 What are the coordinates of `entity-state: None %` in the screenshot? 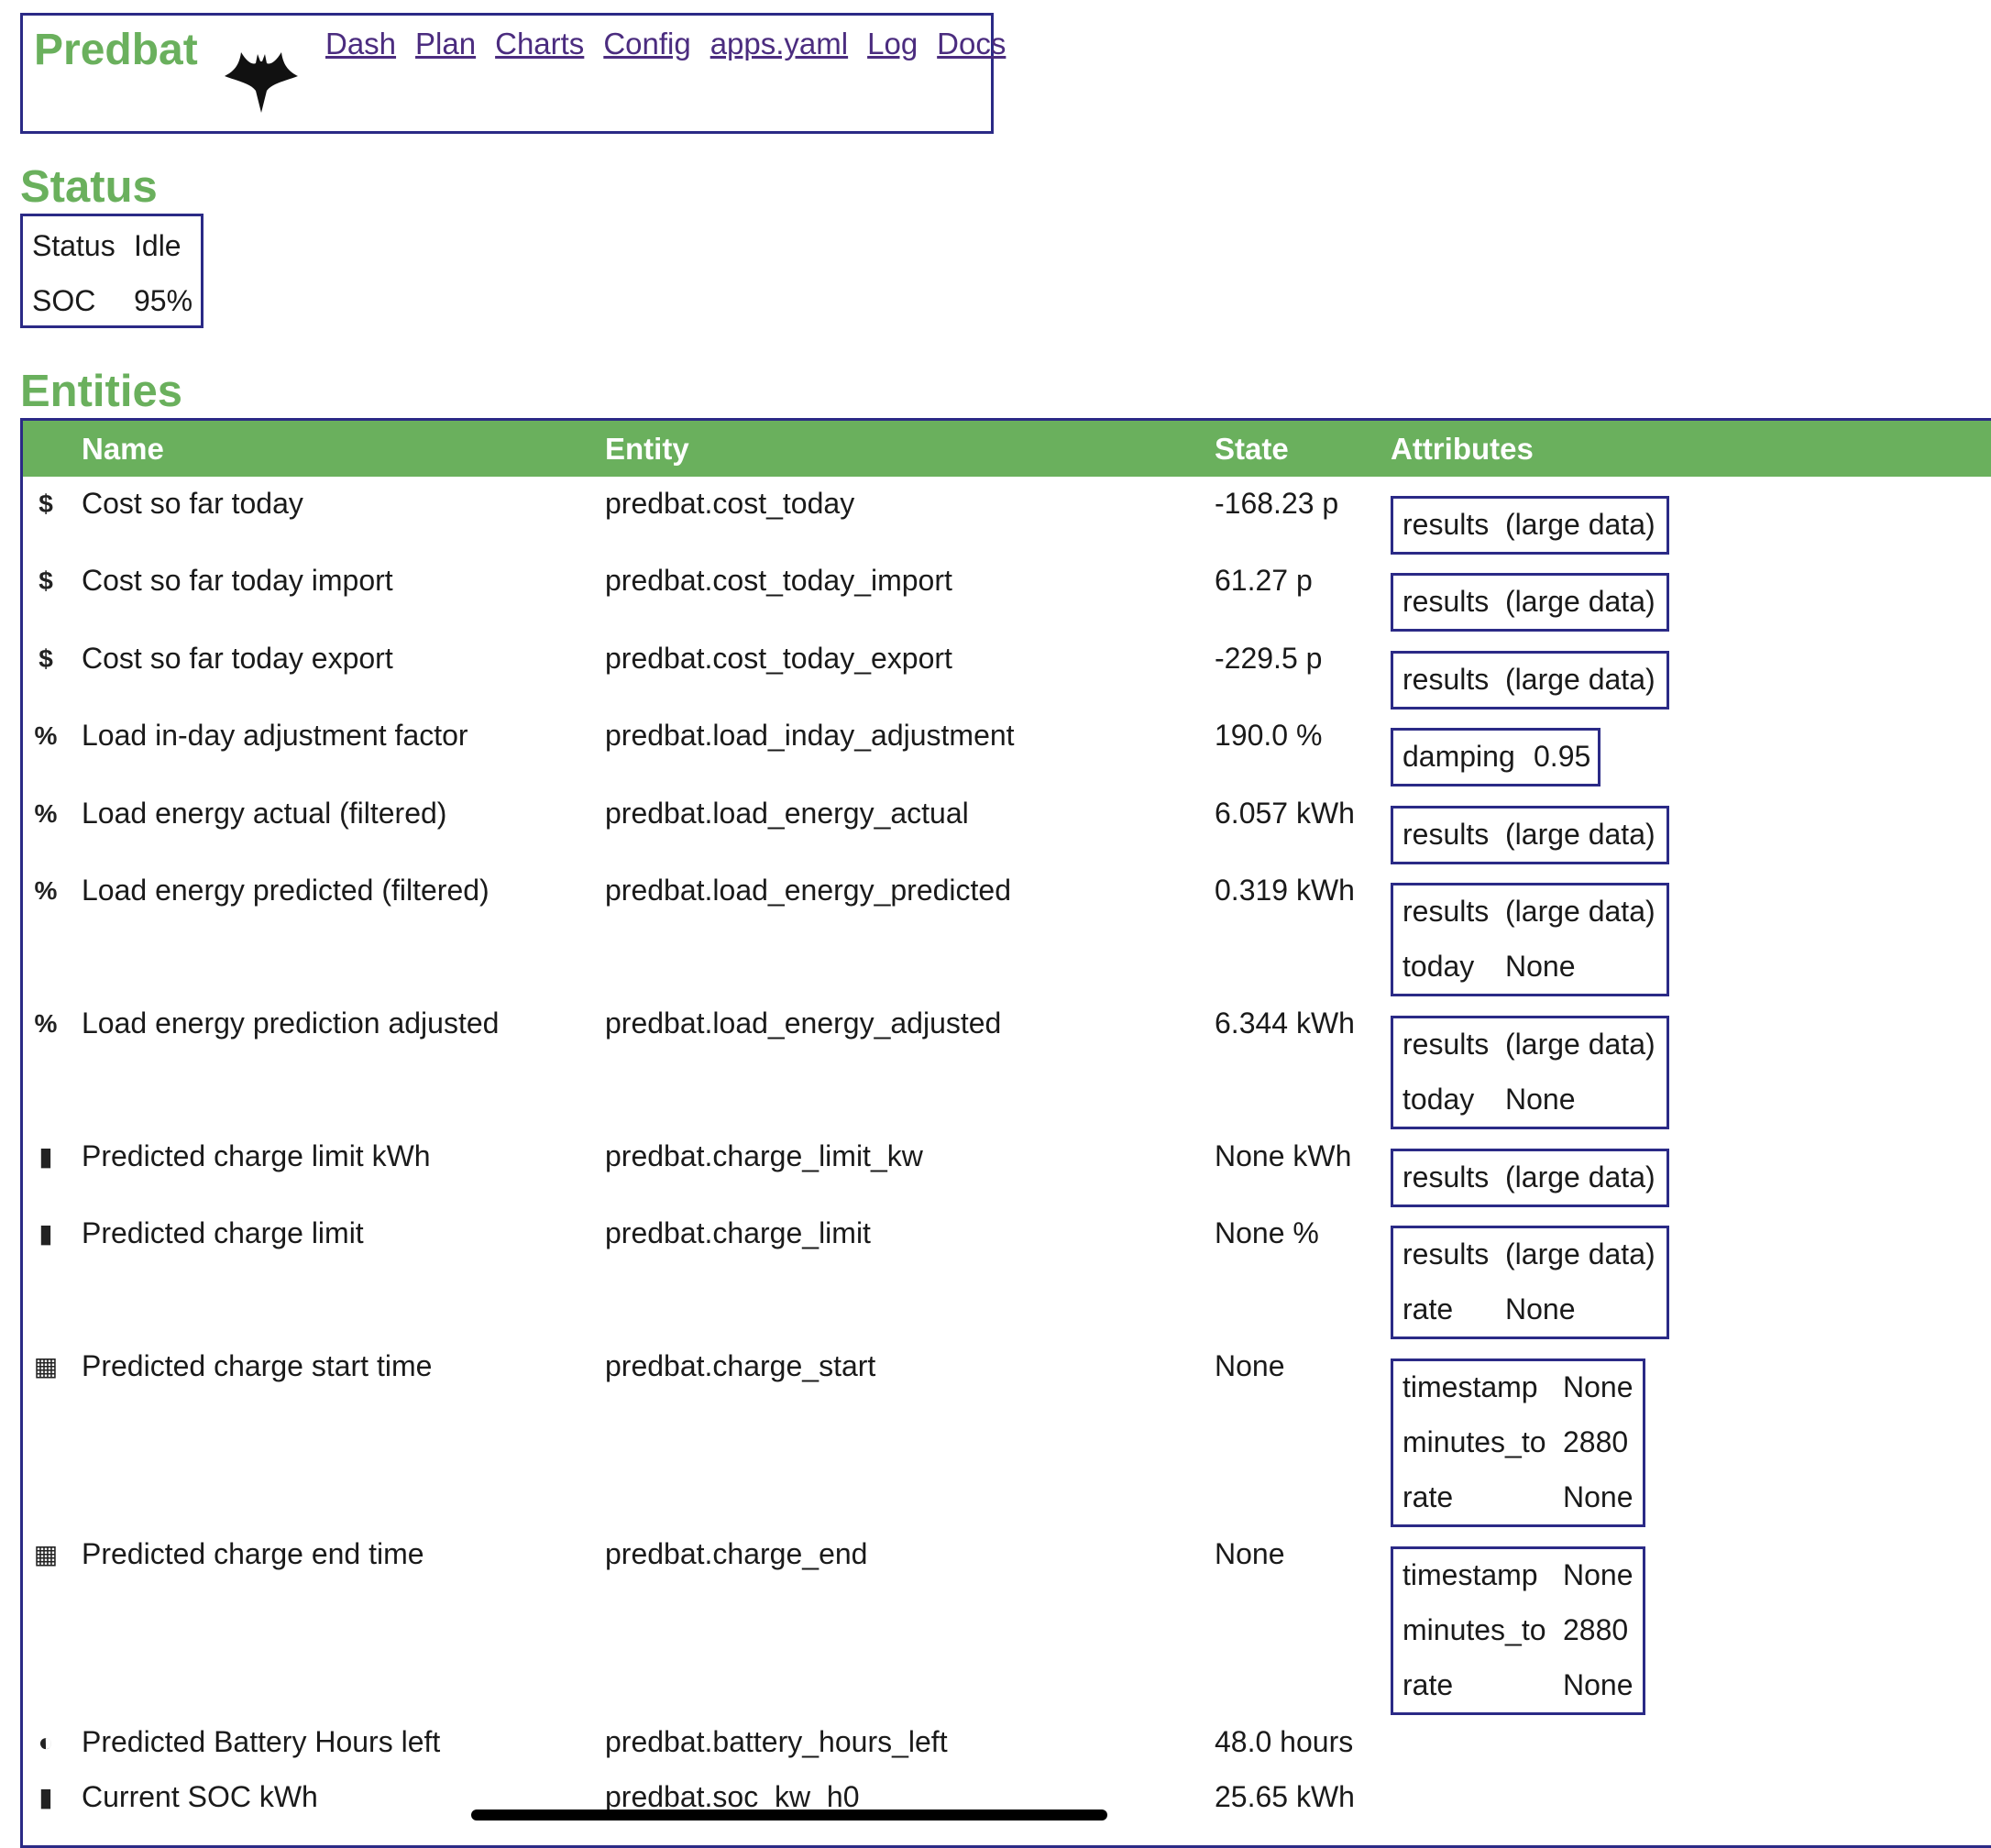 It's located at (1267, 1232).